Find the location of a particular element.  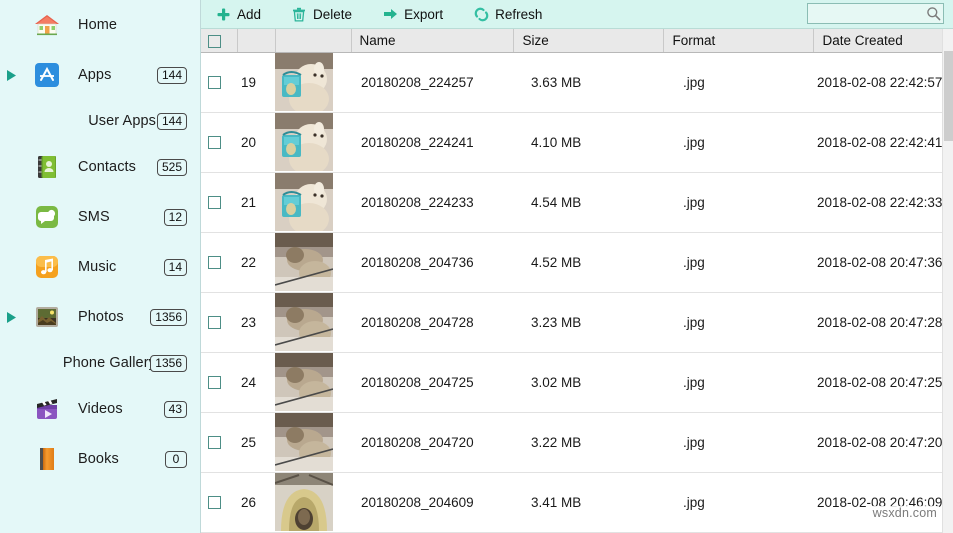

dog-in-tunnel-photo is located at coordinates (304, 502).